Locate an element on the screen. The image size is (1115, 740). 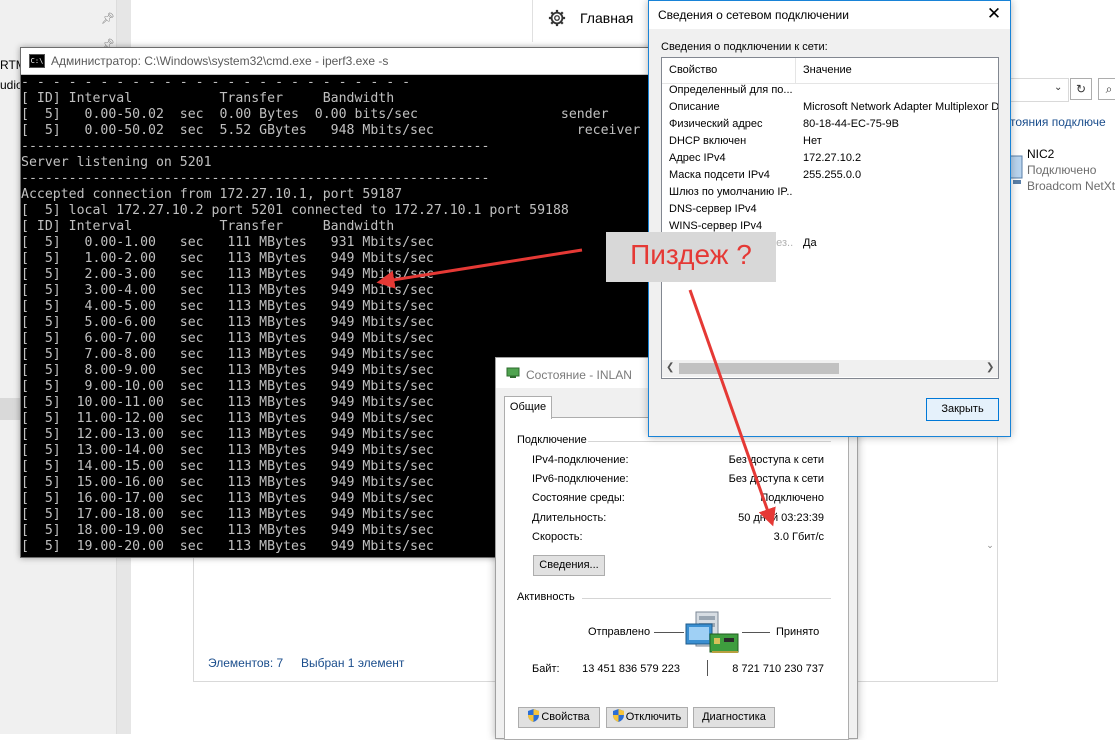
received-line is located at coordinates (756, 632).